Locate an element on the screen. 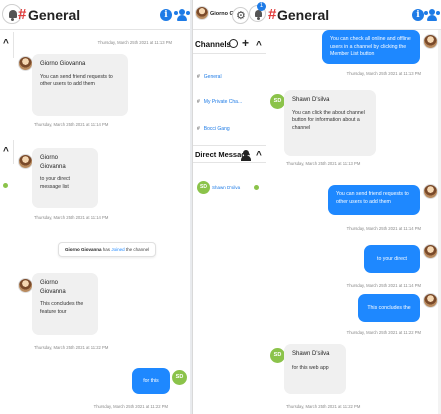  message-bubble-own: for this web app is located at coordinates (151, 384).